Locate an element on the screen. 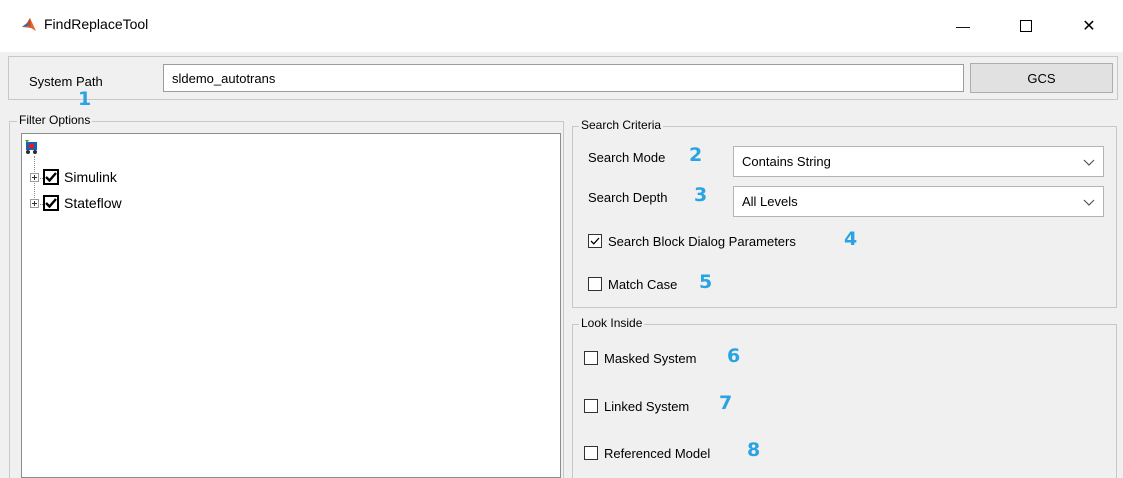 The image size is (1123, 478). maximize-button is located at coordinates (1026, 26).